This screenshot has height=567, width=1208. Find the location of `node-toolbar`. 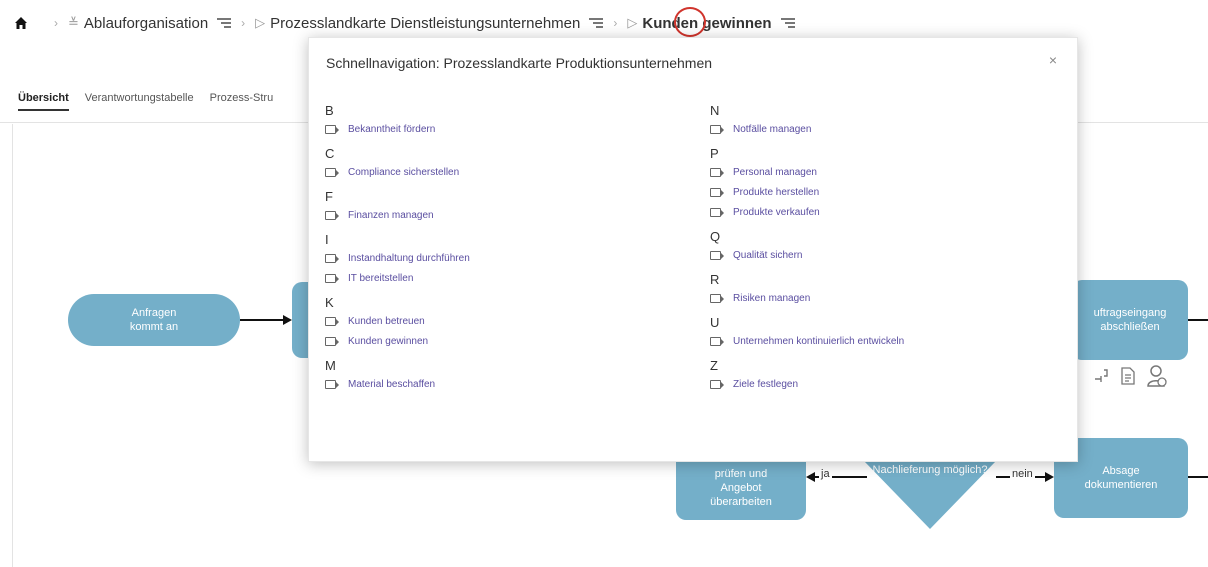

node-toolbar is located at coordinates (1130, 376).